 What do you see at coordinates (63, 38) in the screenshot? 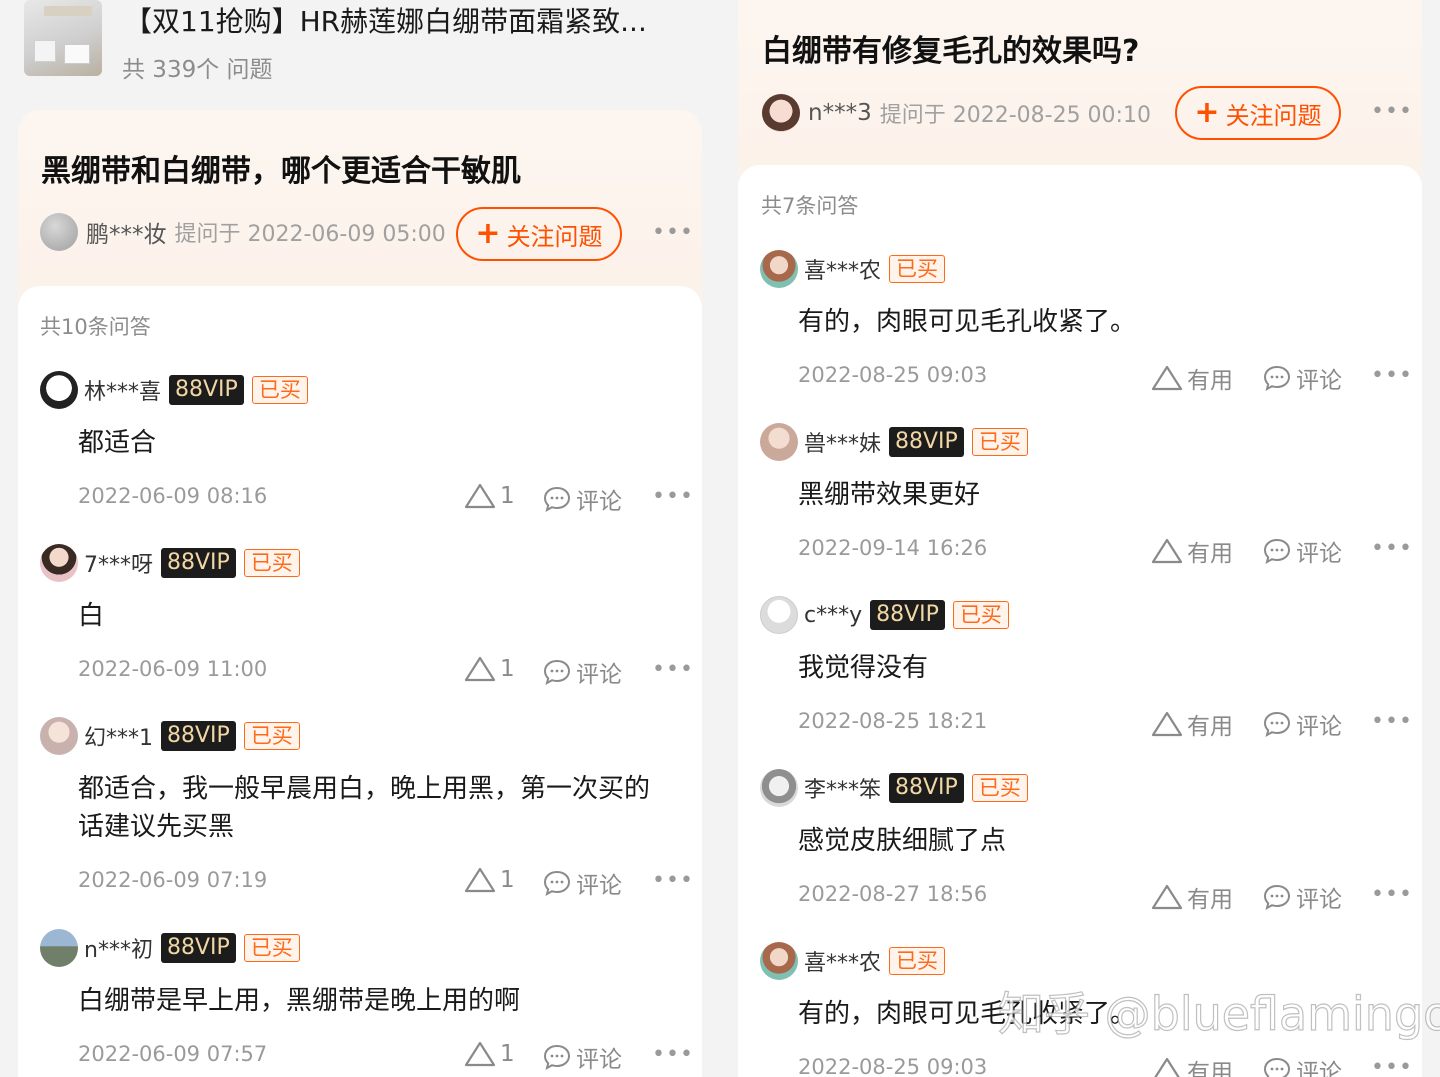
I see `product-thumbnail` at bounding box center [63, 38].